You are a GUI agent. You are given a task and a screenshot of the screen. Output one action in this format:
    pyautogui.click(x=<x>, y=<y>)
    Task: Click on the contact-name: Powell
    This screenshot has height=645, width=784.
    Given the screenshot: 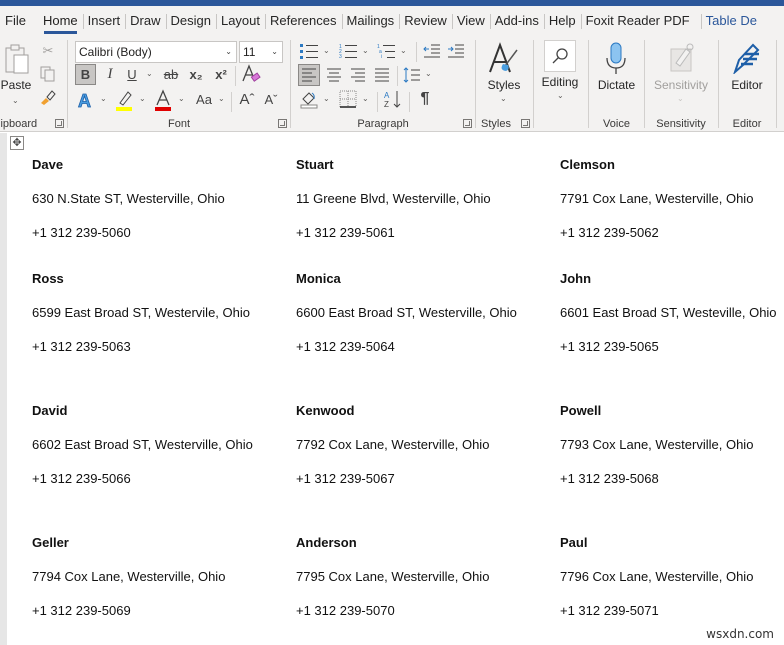 What is the action you would take?
    pyautogui.click(x=581, y=410)
    